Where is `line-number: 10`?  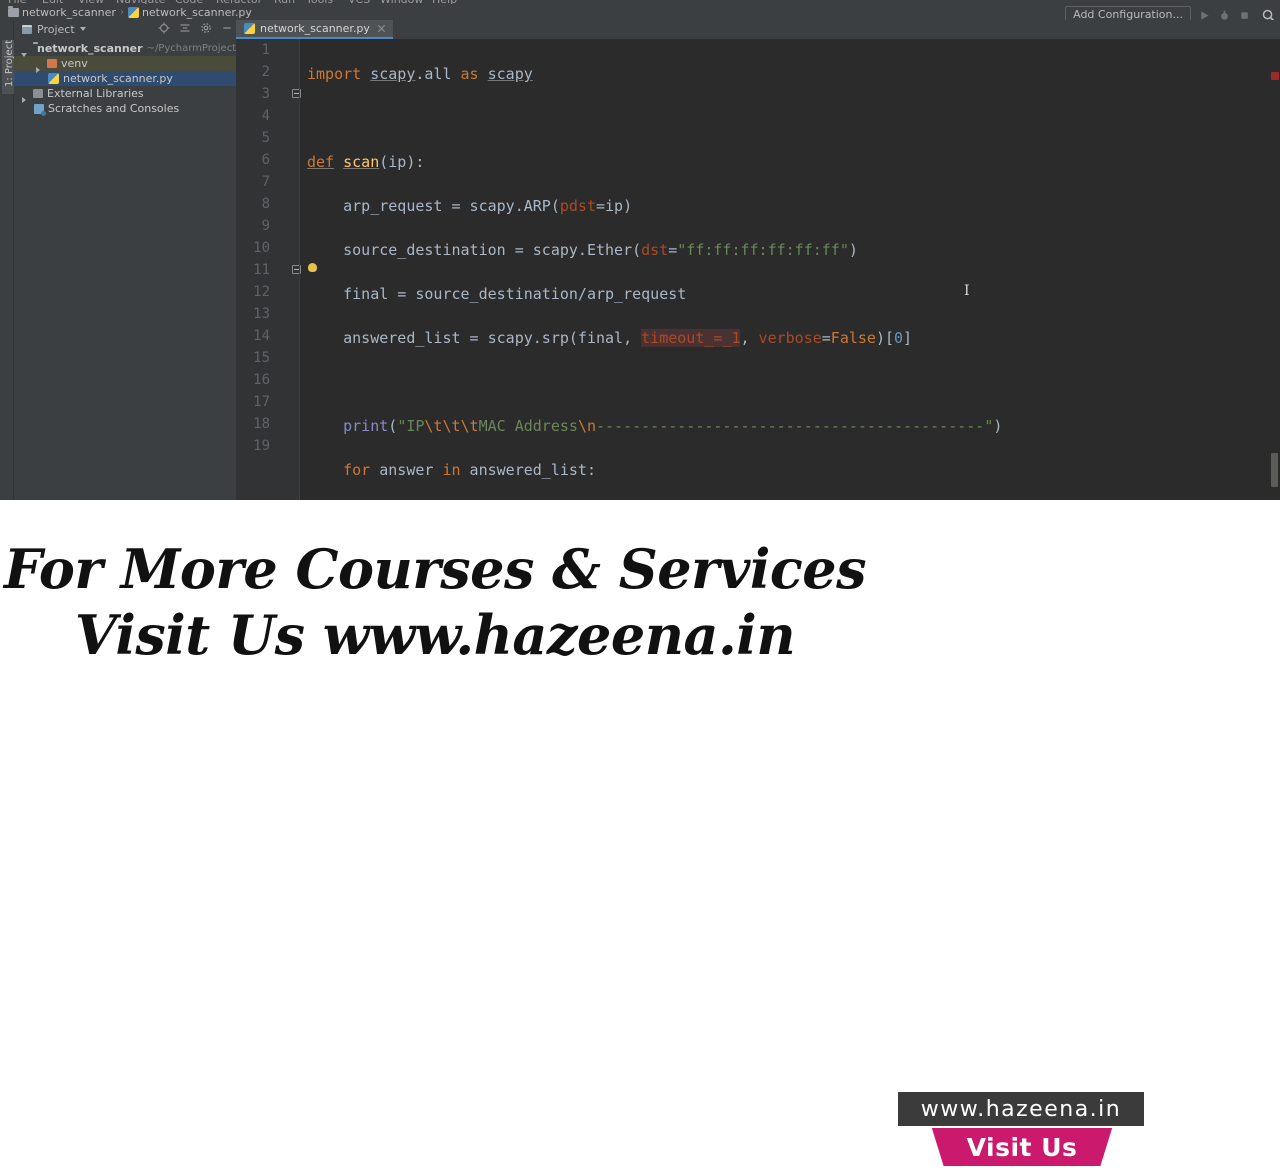
line-number: 10 is located at coordinates (261, 248).